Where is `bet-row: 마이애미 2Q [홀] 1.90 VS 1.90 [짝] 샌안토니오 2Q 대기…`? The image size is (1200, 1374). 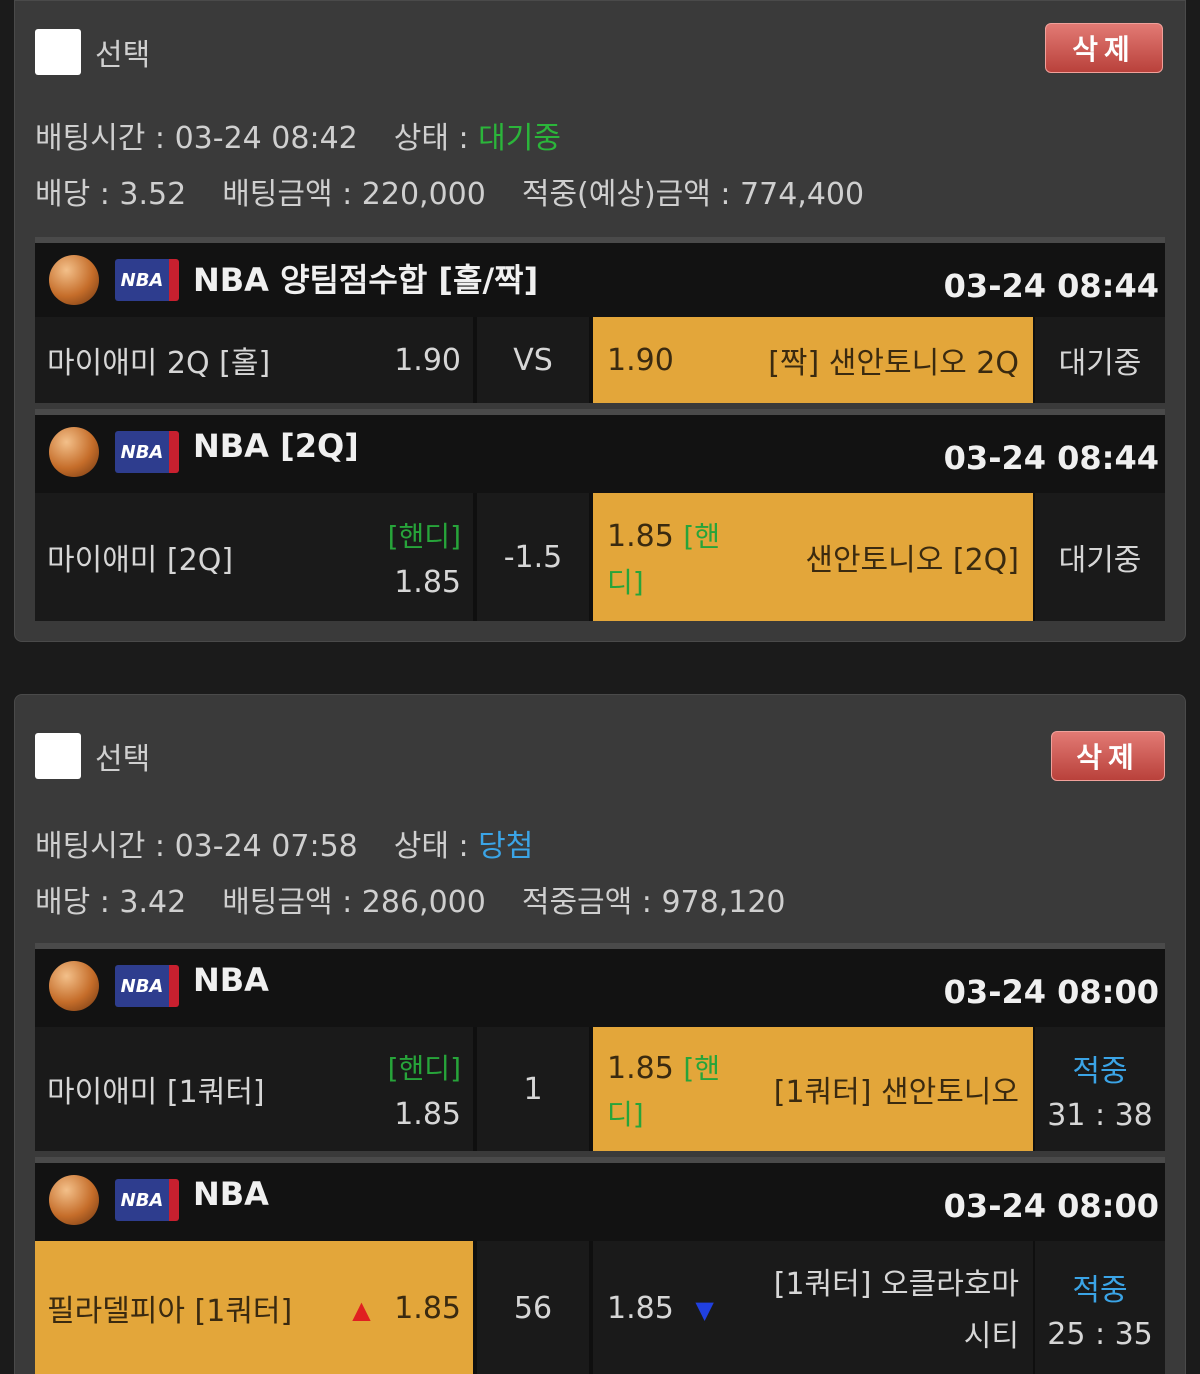 bet-row: 마이애미 2Q [홀] 1.90 VS 1.90 [짝] 샌안토니오 2Q 대기… is located at coordinates (600, 360).